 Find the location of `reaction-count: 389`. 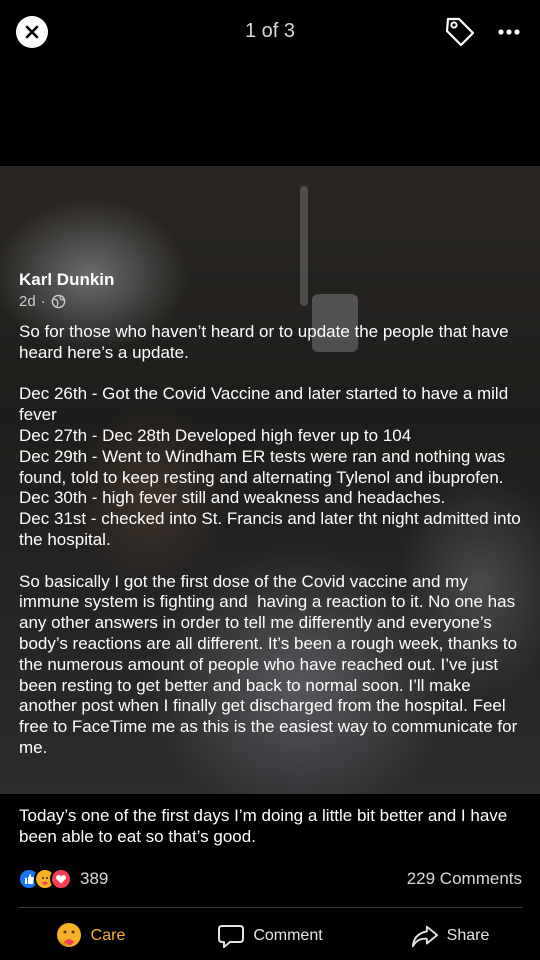

reaction-count: 389 is located at coordinates (94, 878).